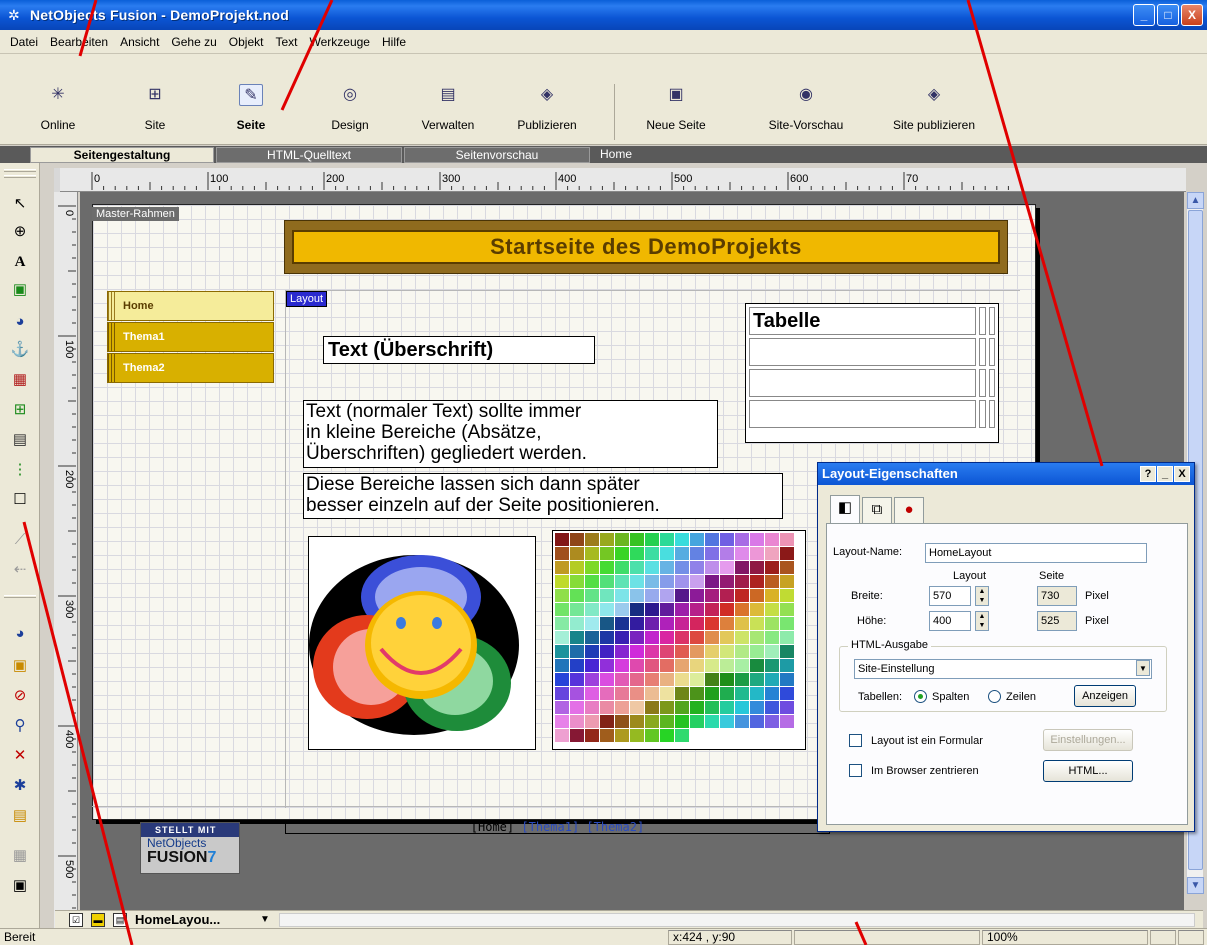  I want to click on center-checkbox, so click(855, 770).